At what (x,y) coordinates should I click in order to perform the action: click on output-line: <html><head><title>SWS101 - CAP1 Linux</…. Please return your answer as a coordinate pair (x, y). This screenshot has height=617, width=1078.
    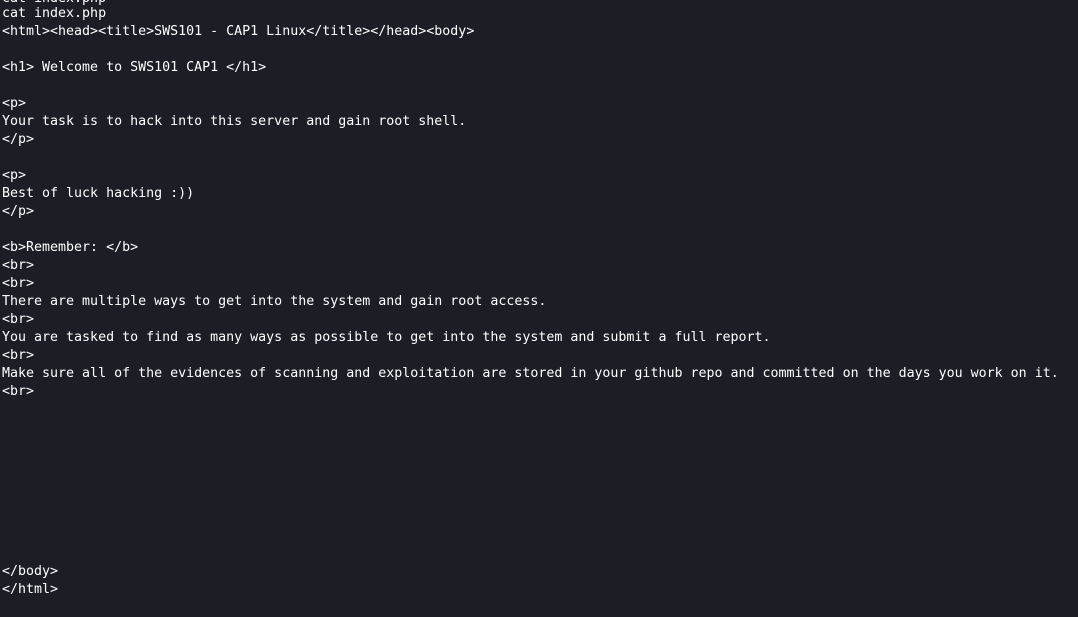
    Looking at the image, I should click on (238, 31).